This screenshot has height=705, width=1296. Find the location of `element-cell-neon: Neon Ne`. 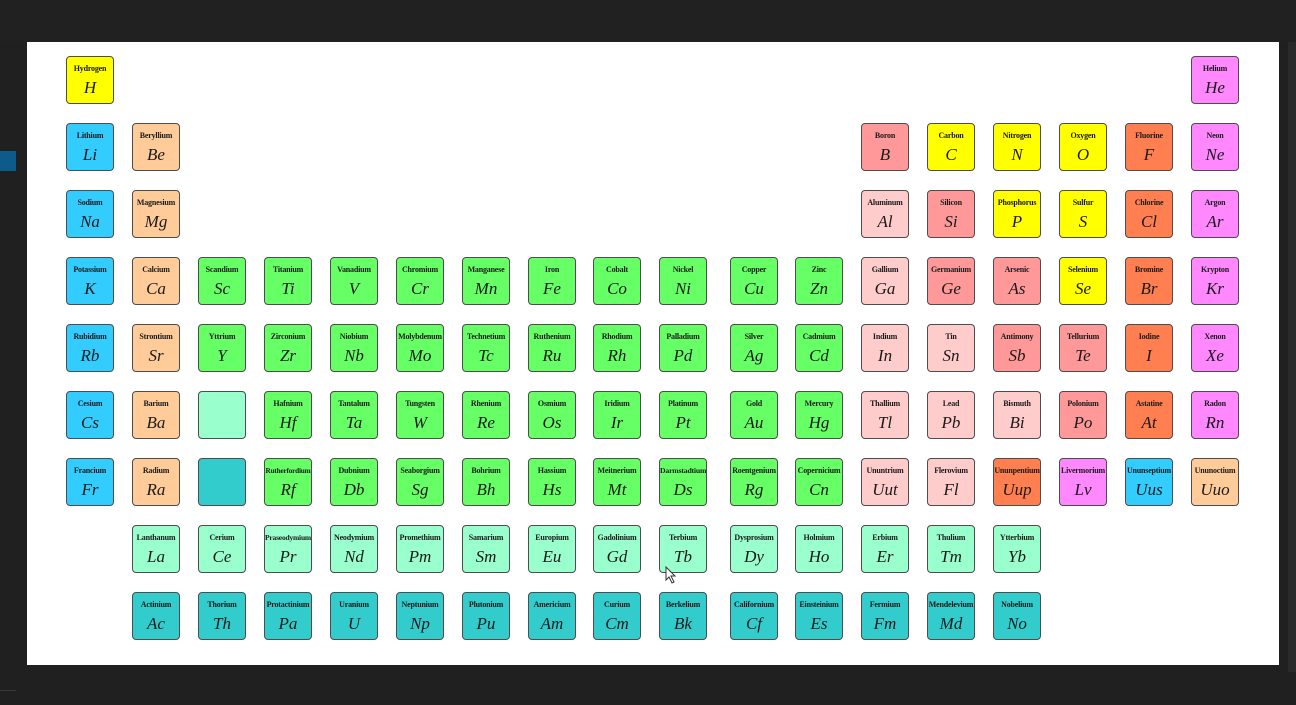

element-cell-neon: Neon Ne is located at coordinates (1215, 147).